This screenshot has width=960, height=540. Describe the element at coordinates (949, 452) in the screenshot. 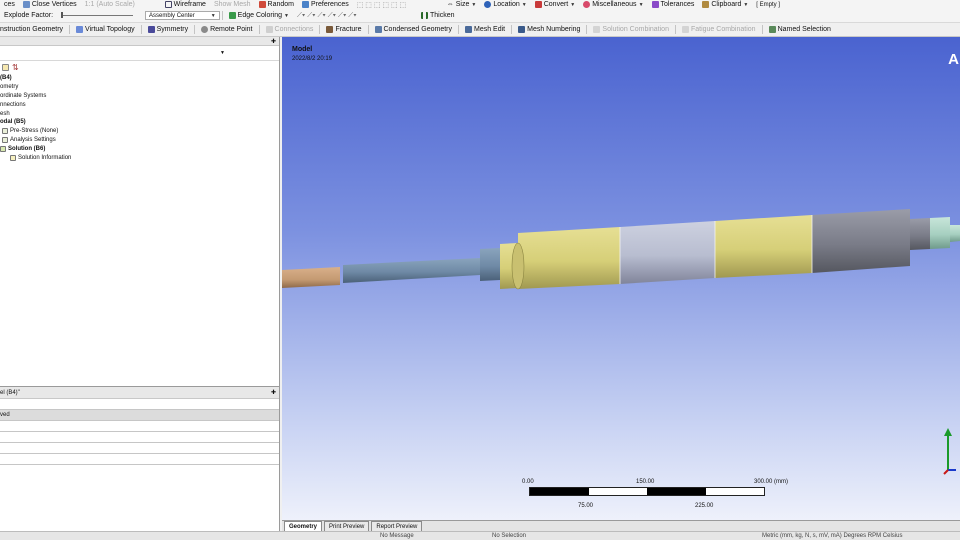

I see `axis-triad` at that location.